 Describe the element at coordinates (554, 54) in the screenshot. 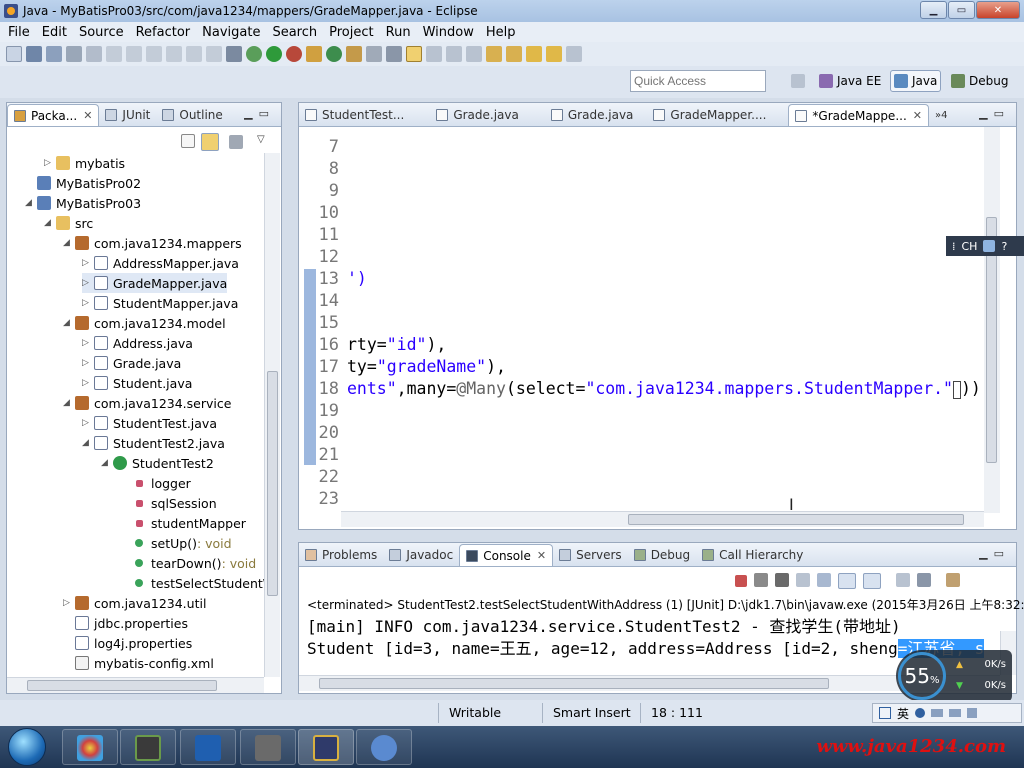

I see `forward-icon` at that location.